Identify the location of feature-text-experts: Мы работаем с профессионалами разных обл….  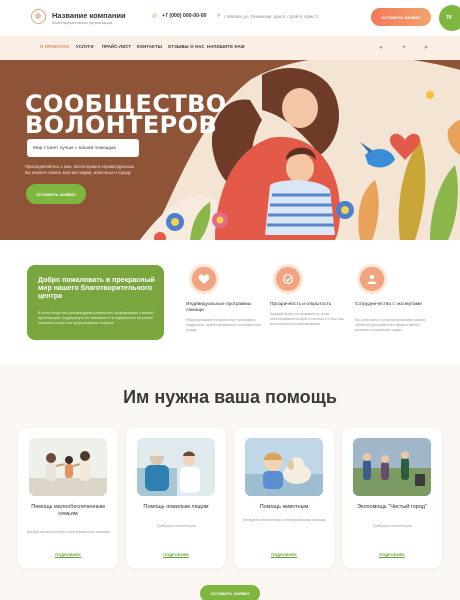
(390, 325).